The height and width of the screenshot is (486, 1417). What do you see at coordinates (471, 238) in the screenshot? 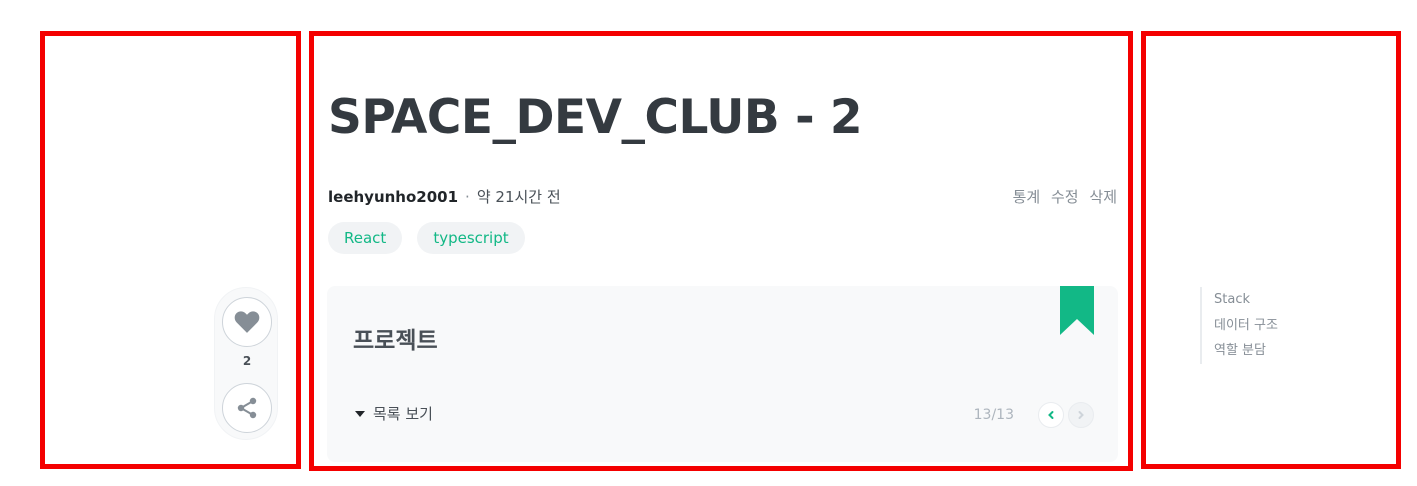
I see `tag-typescript: typescript` at bounding box center [471, 238].